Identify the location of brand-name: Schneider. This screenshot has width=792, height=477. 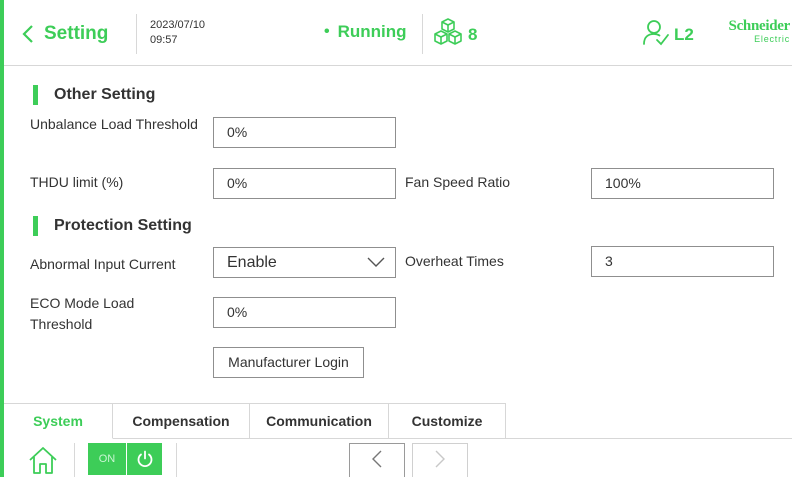
(759, 26).